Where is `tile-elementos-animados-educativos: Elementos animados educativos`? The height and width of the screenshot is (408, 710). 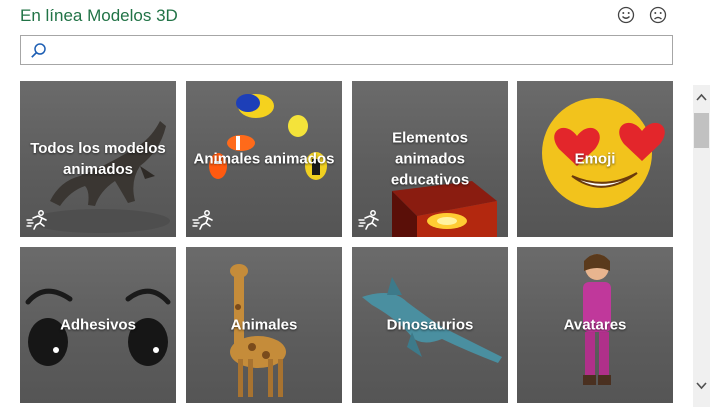 tile-elementos-animados-educativos: Elementos animados educativos is located at coordinates (430, 159).